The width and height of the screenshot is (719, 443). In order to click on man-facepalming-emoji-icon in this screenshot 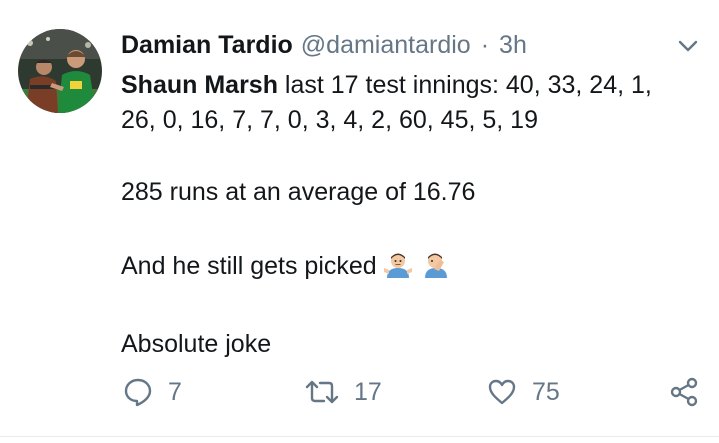, I will do `click(435, 265)`.